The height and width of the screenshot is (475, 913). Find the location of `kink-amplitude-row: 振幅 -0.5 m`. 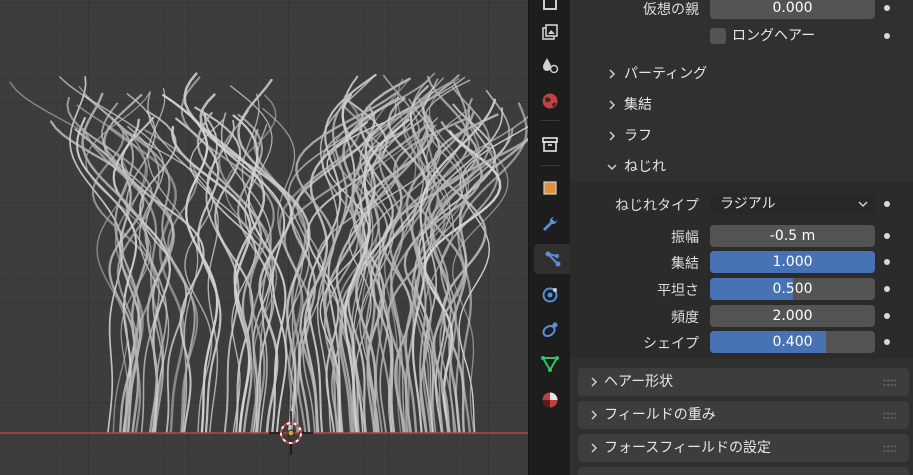

kink-amplitude-row: 振幅 -0.5 m is located at coordinates (741, 238).